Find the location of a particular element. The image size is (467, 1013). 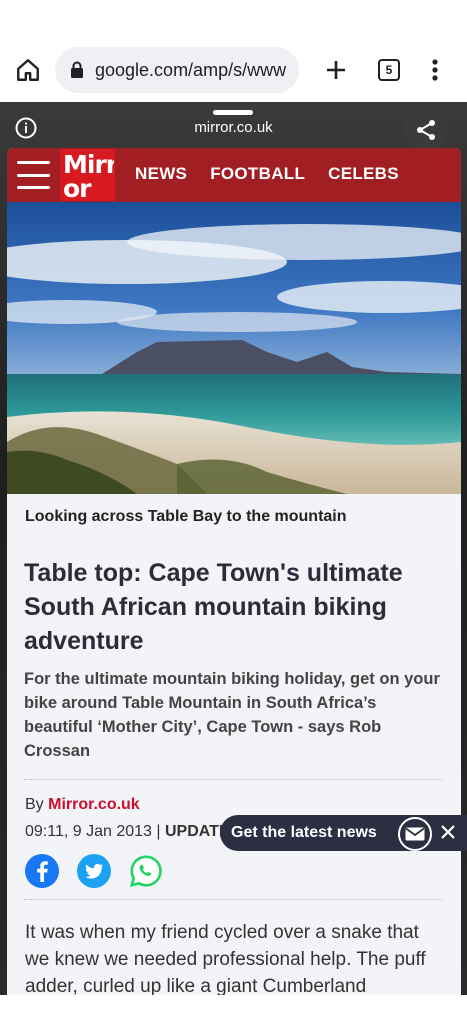

newsletter-banner: Get the latest news is located at coordinates (343, 833).